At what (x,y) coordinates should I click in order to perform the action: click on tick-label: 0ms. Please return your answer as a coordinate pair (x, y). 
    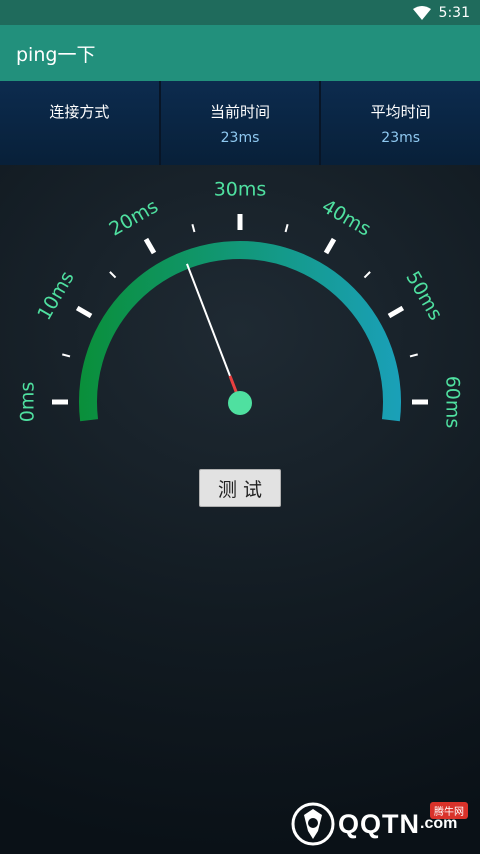
    Looking at the image, I should click on (28, 402).